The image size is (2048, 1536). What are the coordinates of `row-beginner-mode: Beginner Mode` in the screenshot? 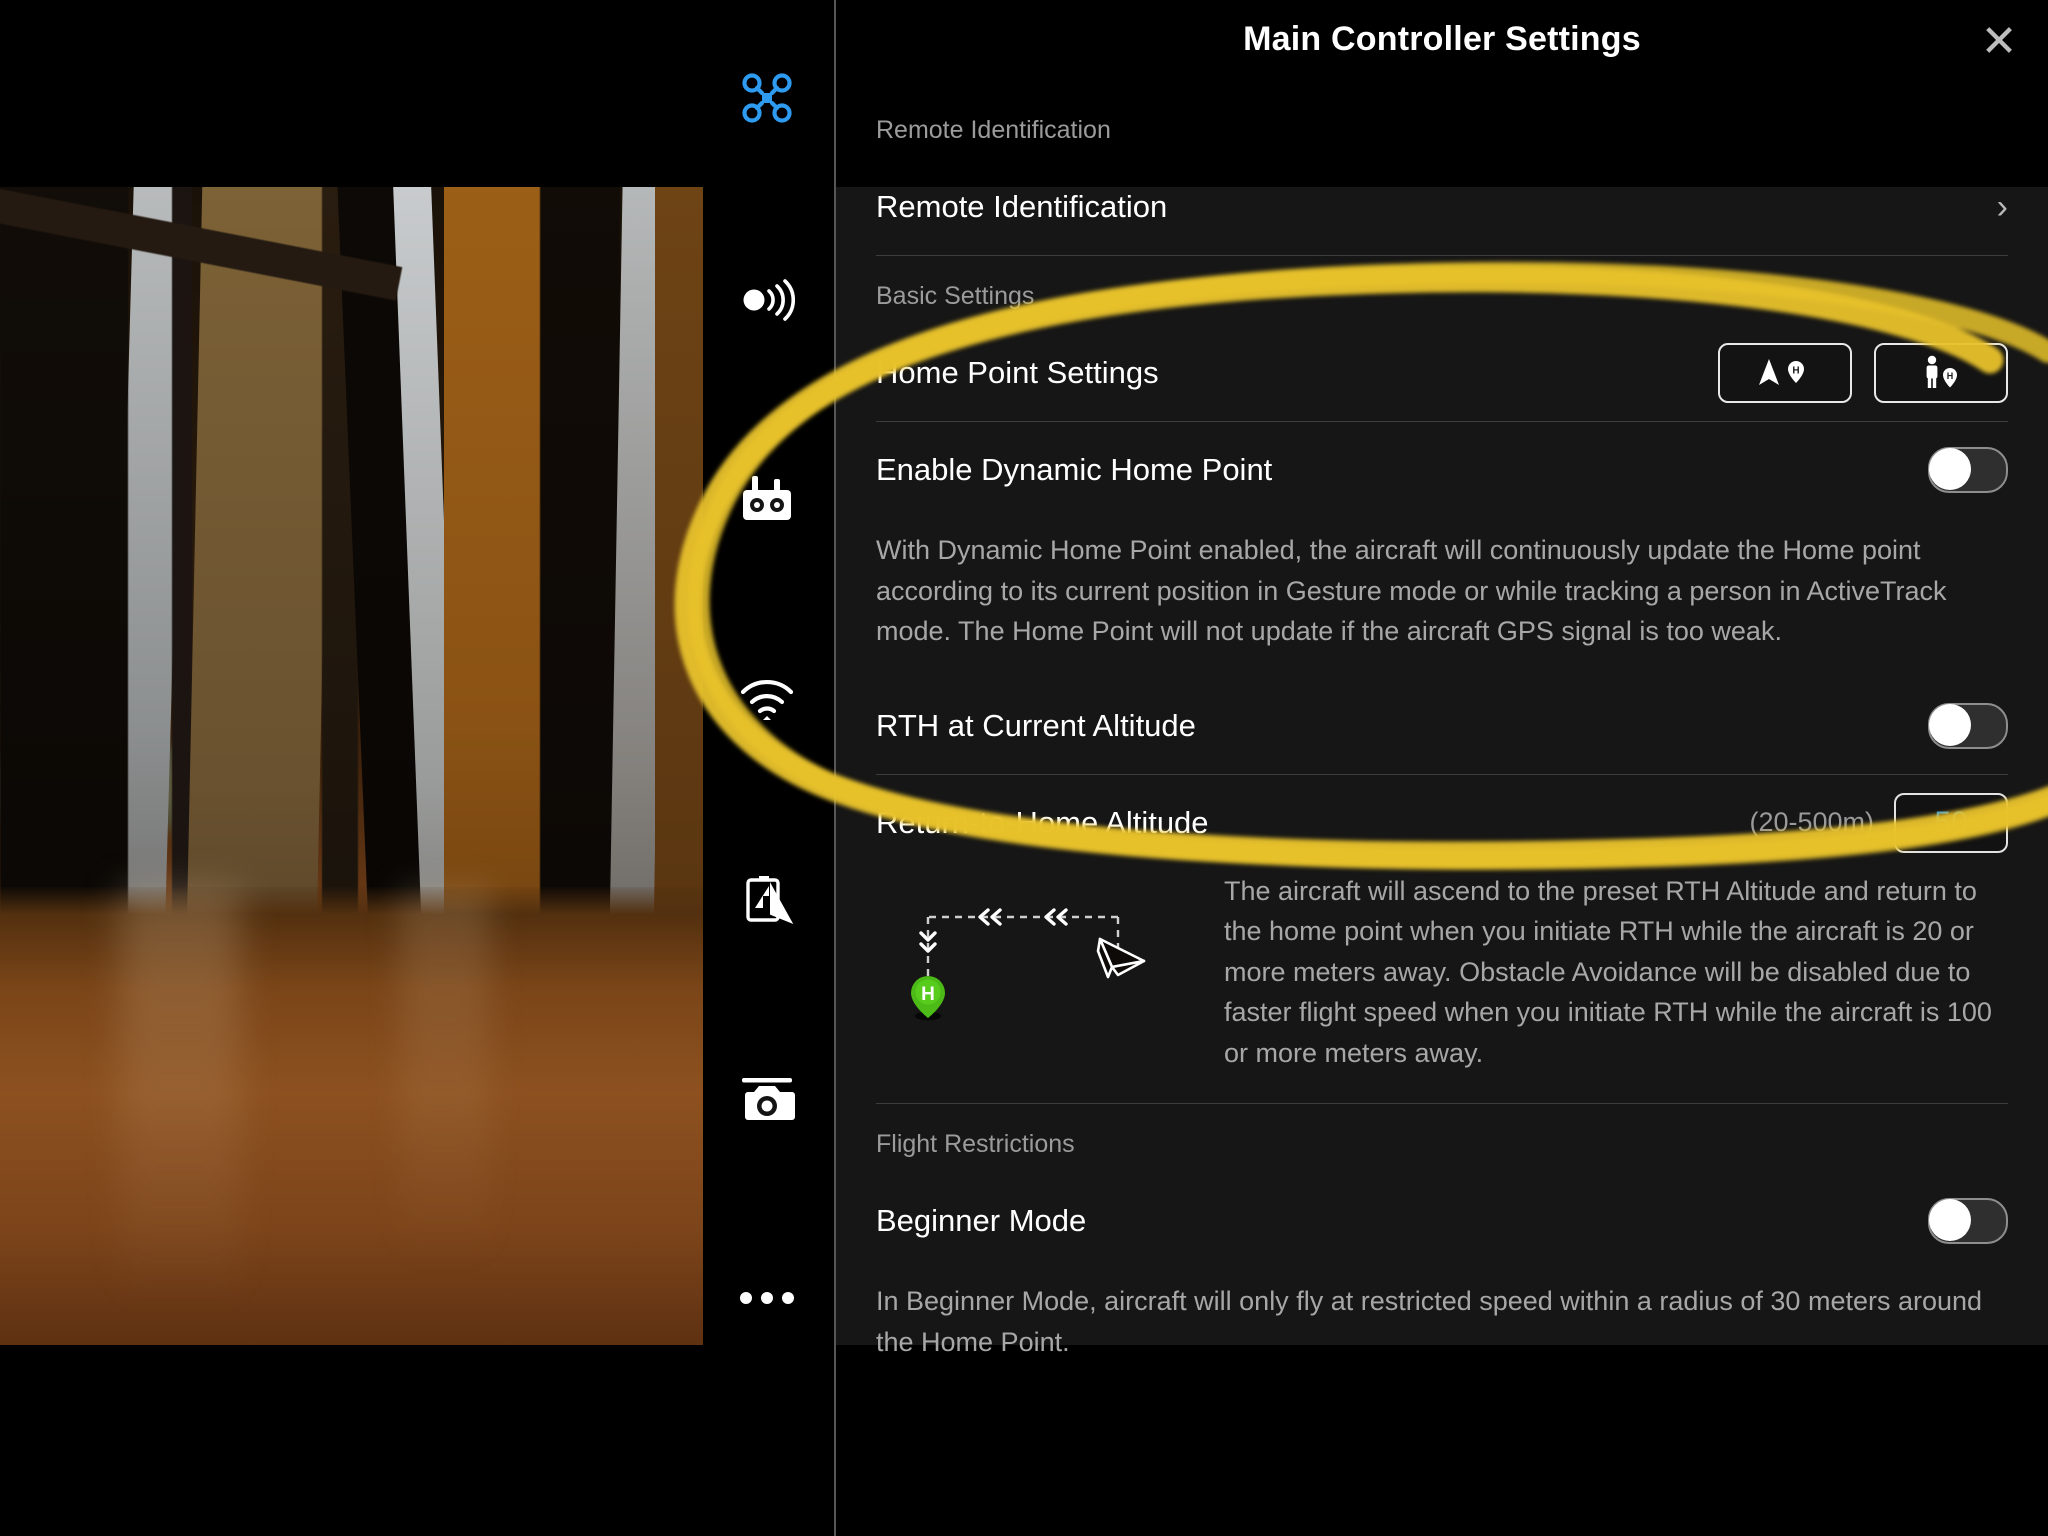 It's located at (1442, 1221).